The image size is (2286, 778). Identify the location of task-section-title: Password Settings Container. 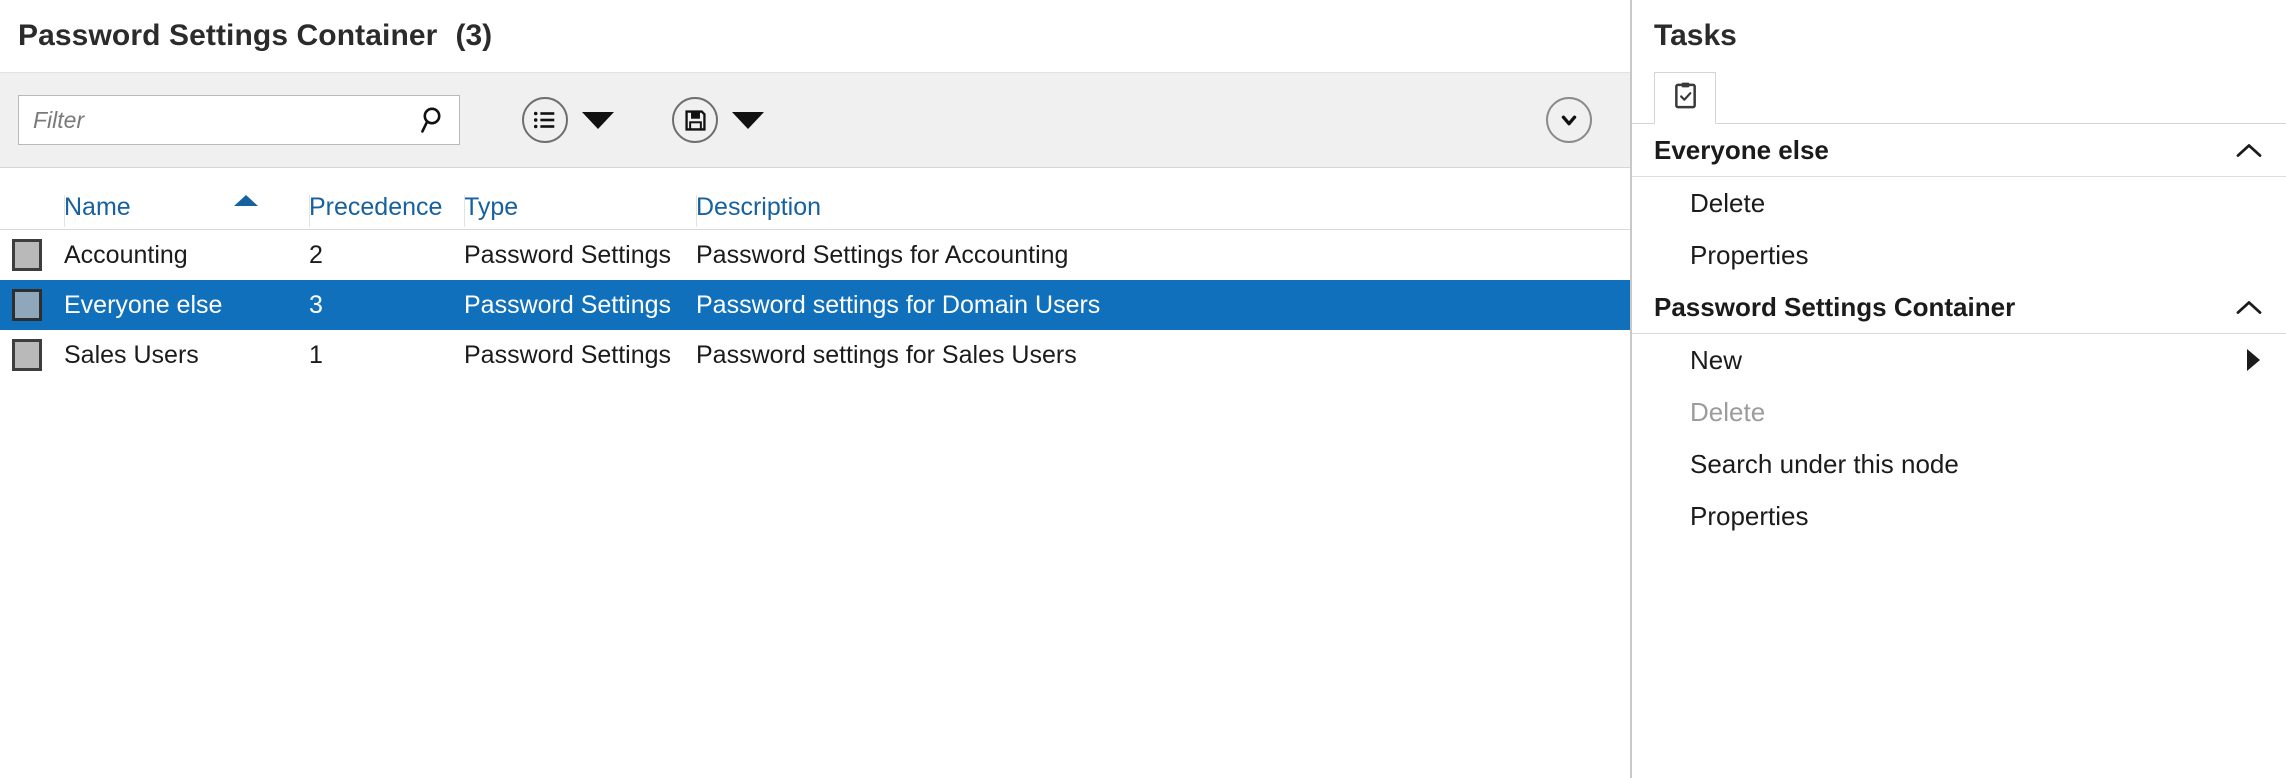
(1835, 306).